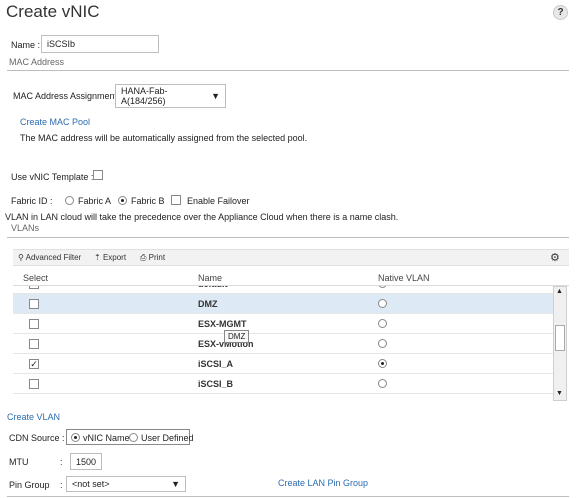  I want to click on print-button: ⎙ Print, so click(152, 258).